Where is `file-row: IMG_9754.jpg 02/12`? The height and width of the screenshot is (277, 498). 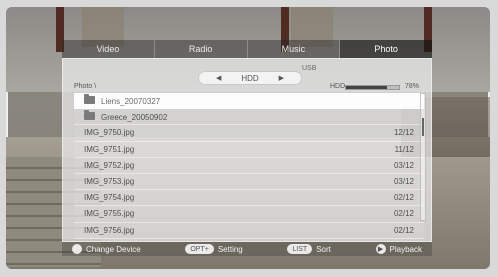
file-row: IMG_9754.jpg 02/12 is located at coordinates (249, 198).